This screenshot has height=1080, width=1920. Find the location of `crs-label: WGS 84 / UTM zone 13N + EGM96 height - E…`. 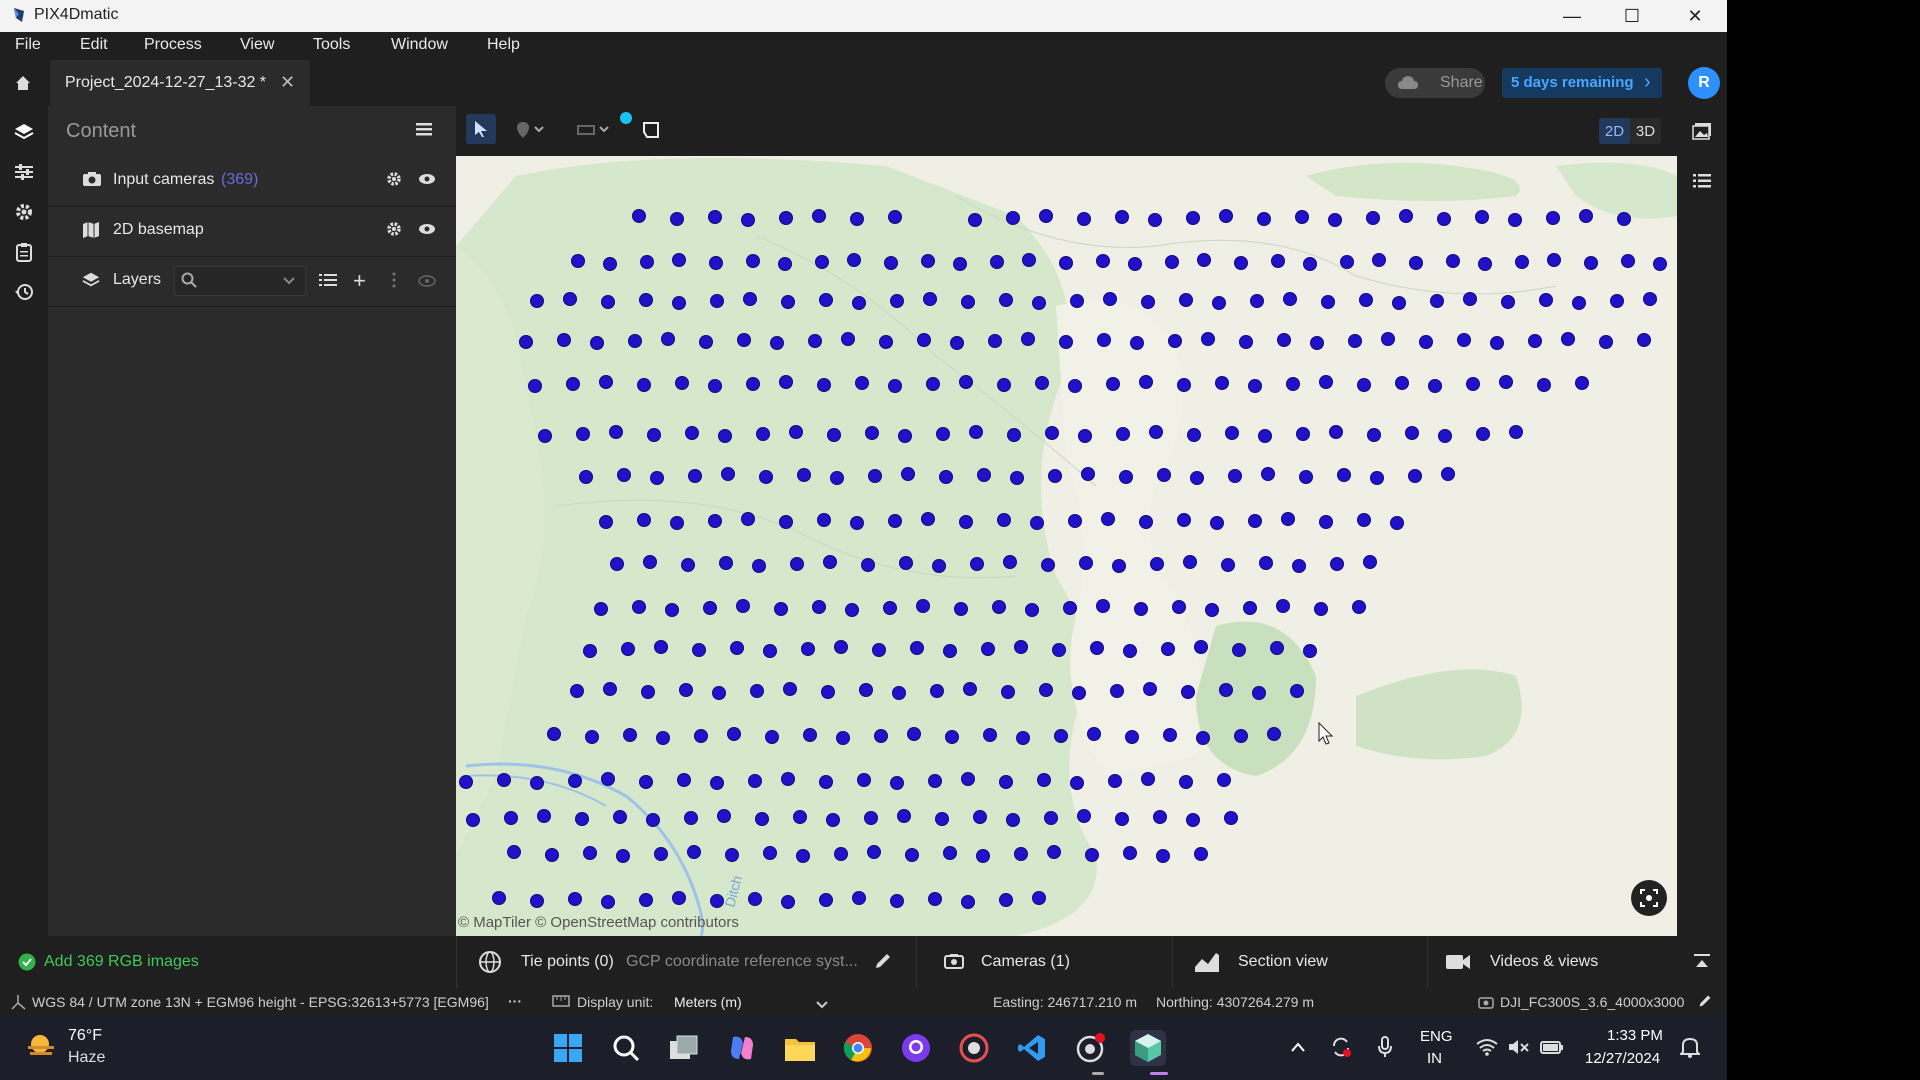

crs-label: WGS 84 / UTM zone 13N + EGM96 height - E… is located at coordinates (260, 1002).